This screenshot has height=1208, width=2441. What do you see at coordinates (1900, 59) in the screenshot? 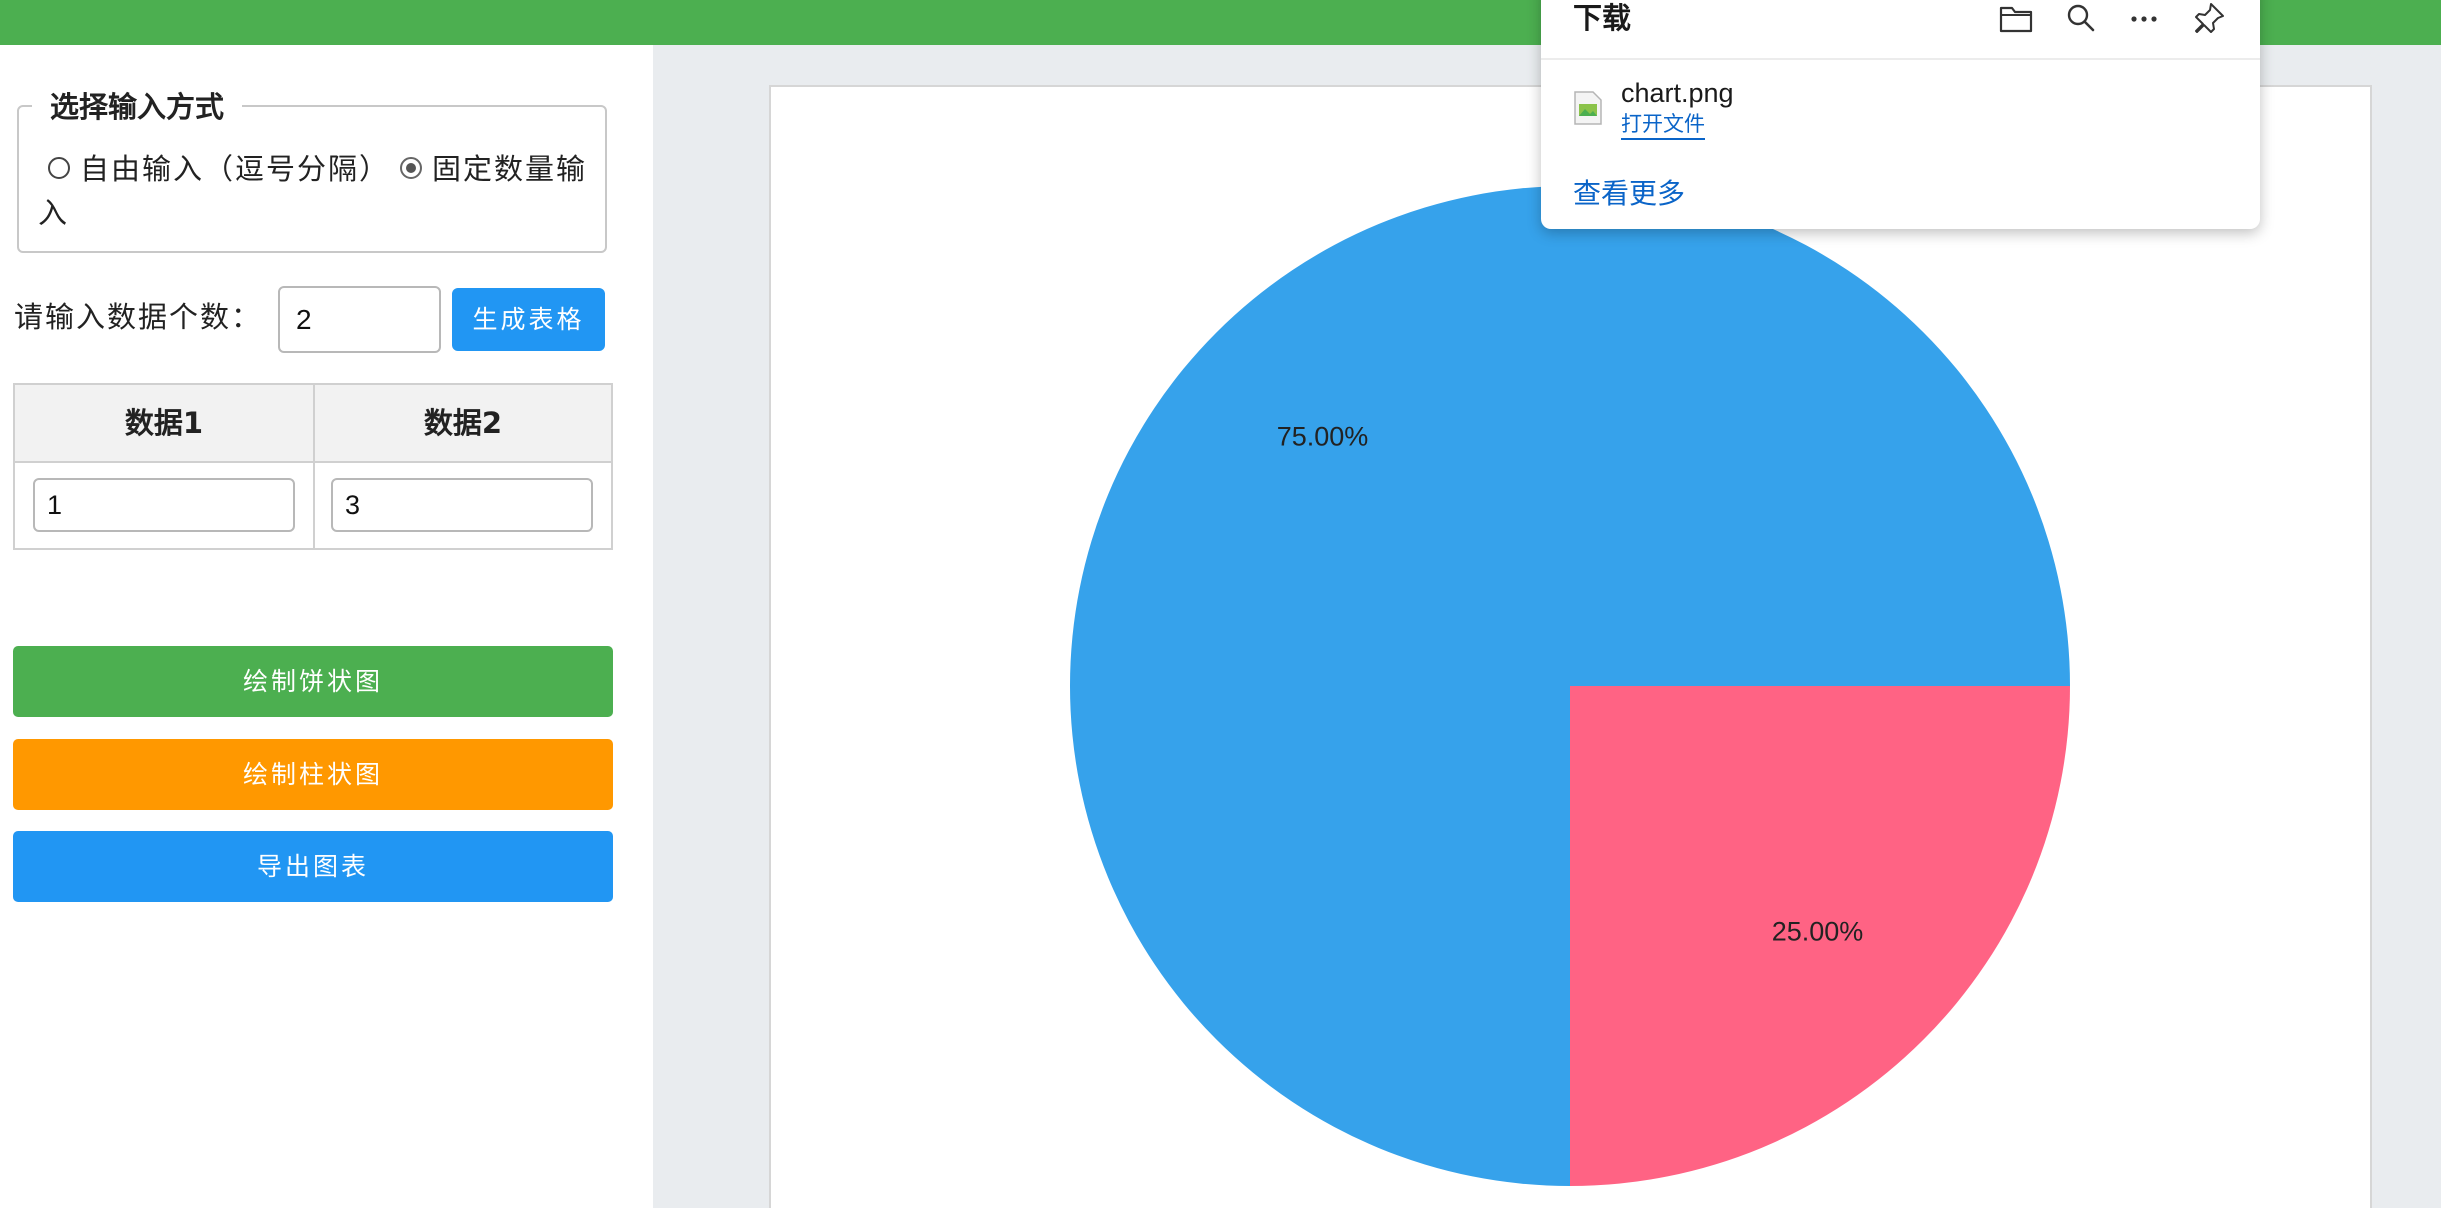
I see `popup-separator` at bounding box center [1900, 59].